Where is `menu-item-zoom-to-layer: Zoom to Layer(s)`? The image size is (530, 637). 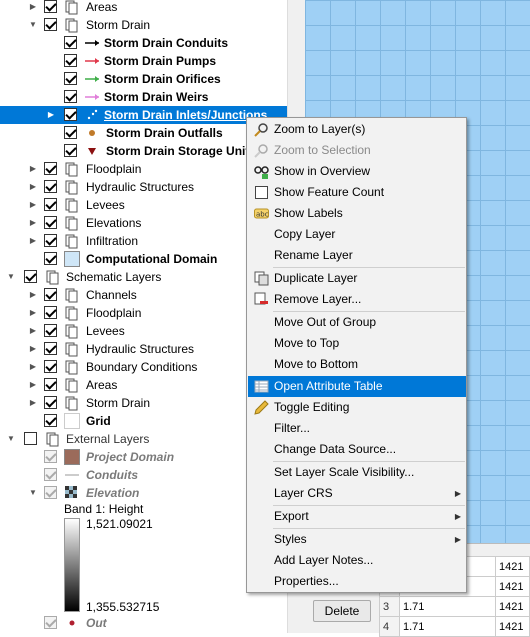 menu-item-zoom-to-layer: Zoom to Layer(s) is located at coordinates (357, 129).